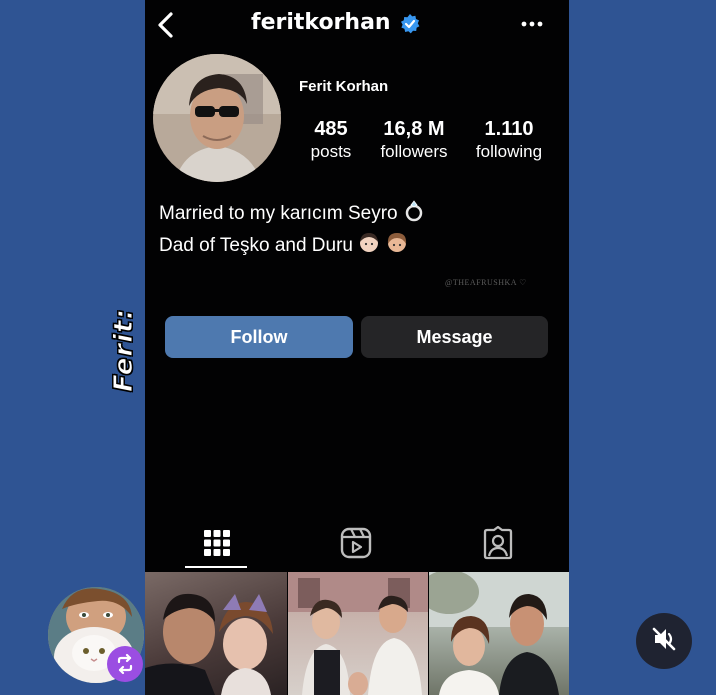  I want to click on muted-speaker-icon, so click(664, 641).